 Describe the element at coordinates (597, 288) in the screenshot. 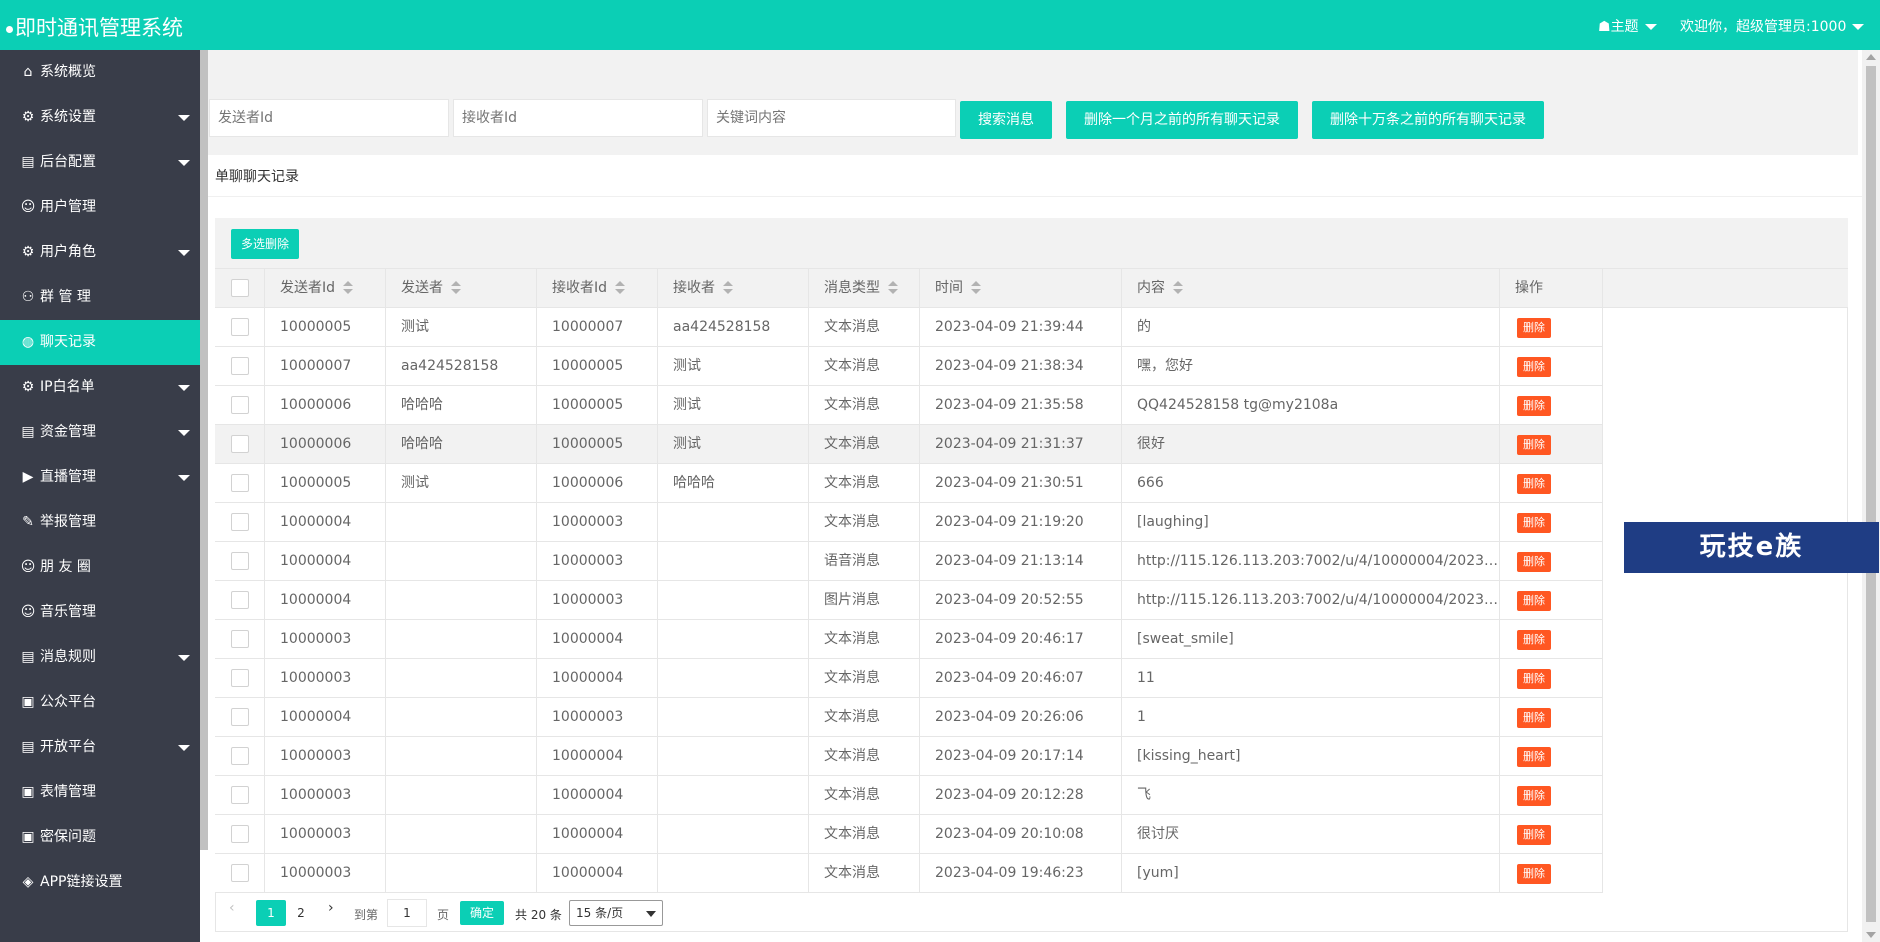

I see `column-header: 接收者Id` at that location.